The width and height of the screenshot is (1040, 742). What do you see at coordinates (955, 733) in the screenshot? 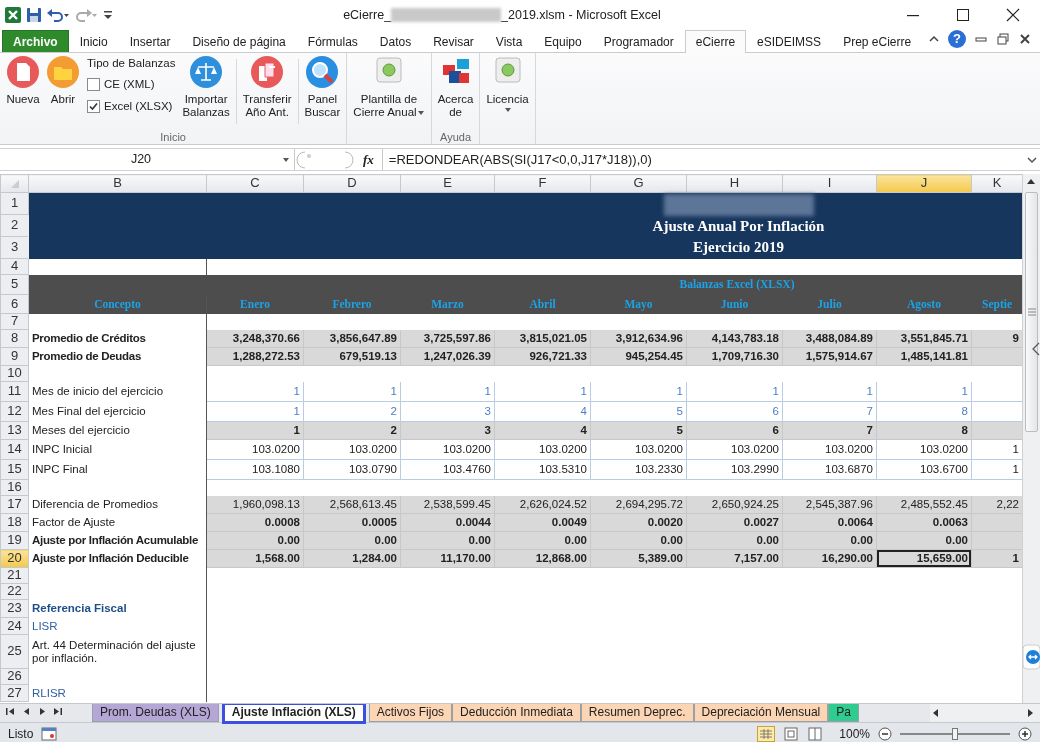
I see `slider-thumb` at bounding box center [955, 733].